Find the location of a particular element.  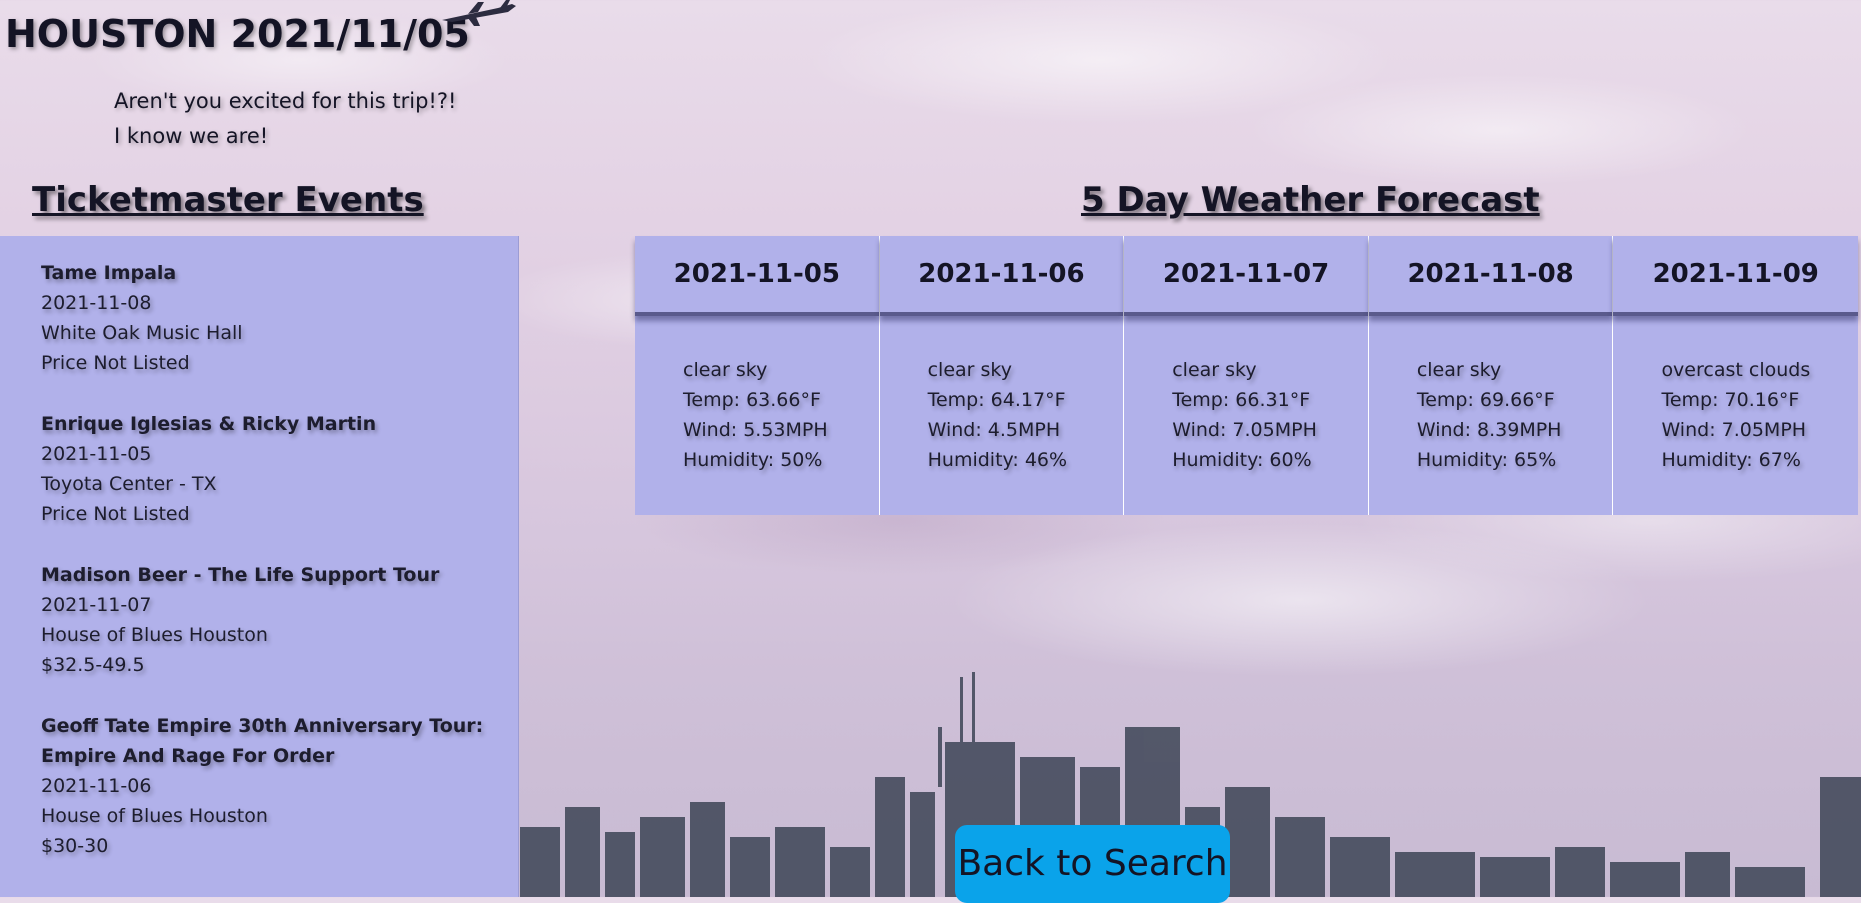

event-date: 2021-11-05 is located at coordinates (96, 454).